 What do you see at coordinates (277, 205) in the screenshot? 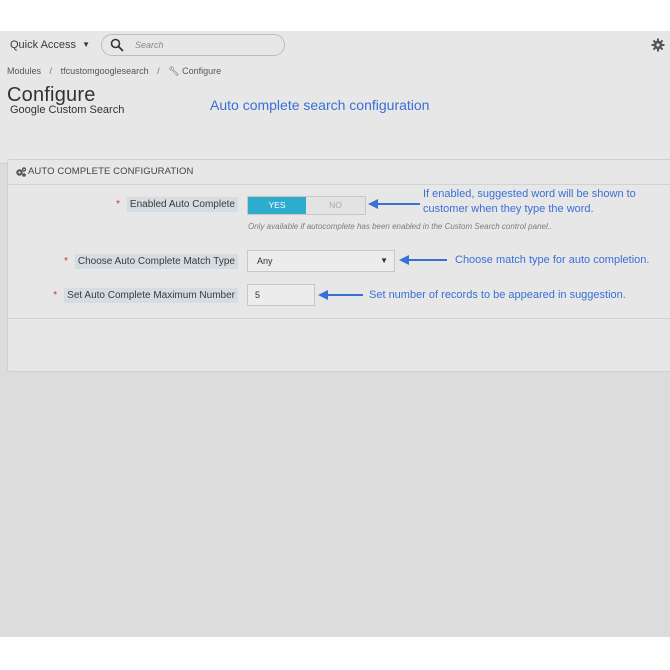
I see `switch-yes-option: YES` at bounding box center [277, 205].